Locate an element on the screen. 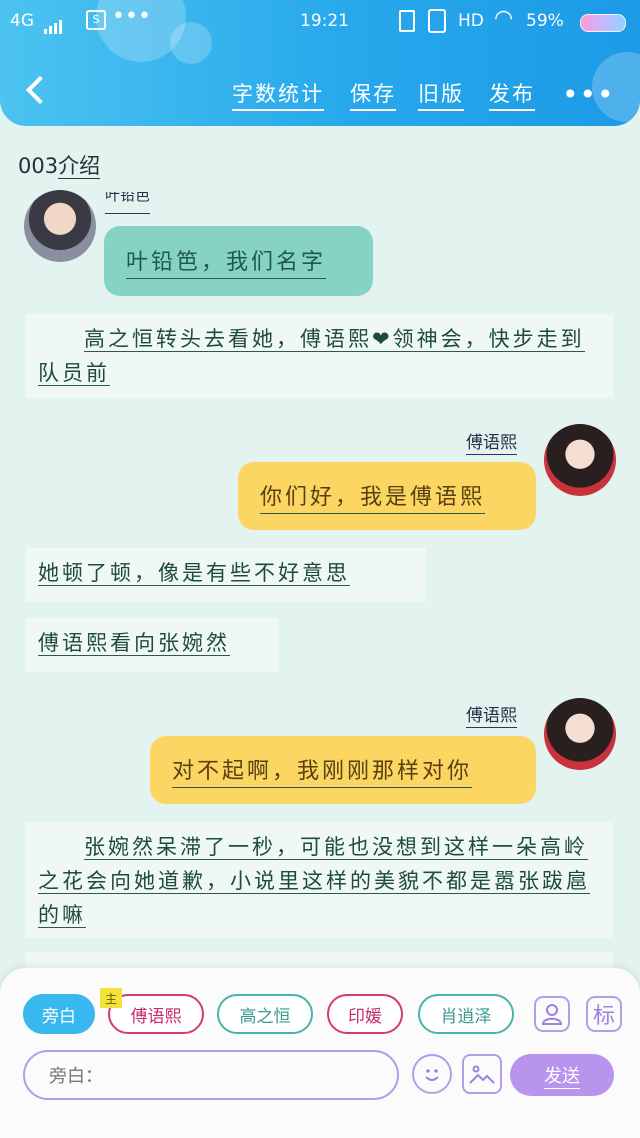  send-button-label: 发送 is located at coordinates (562, 1075).